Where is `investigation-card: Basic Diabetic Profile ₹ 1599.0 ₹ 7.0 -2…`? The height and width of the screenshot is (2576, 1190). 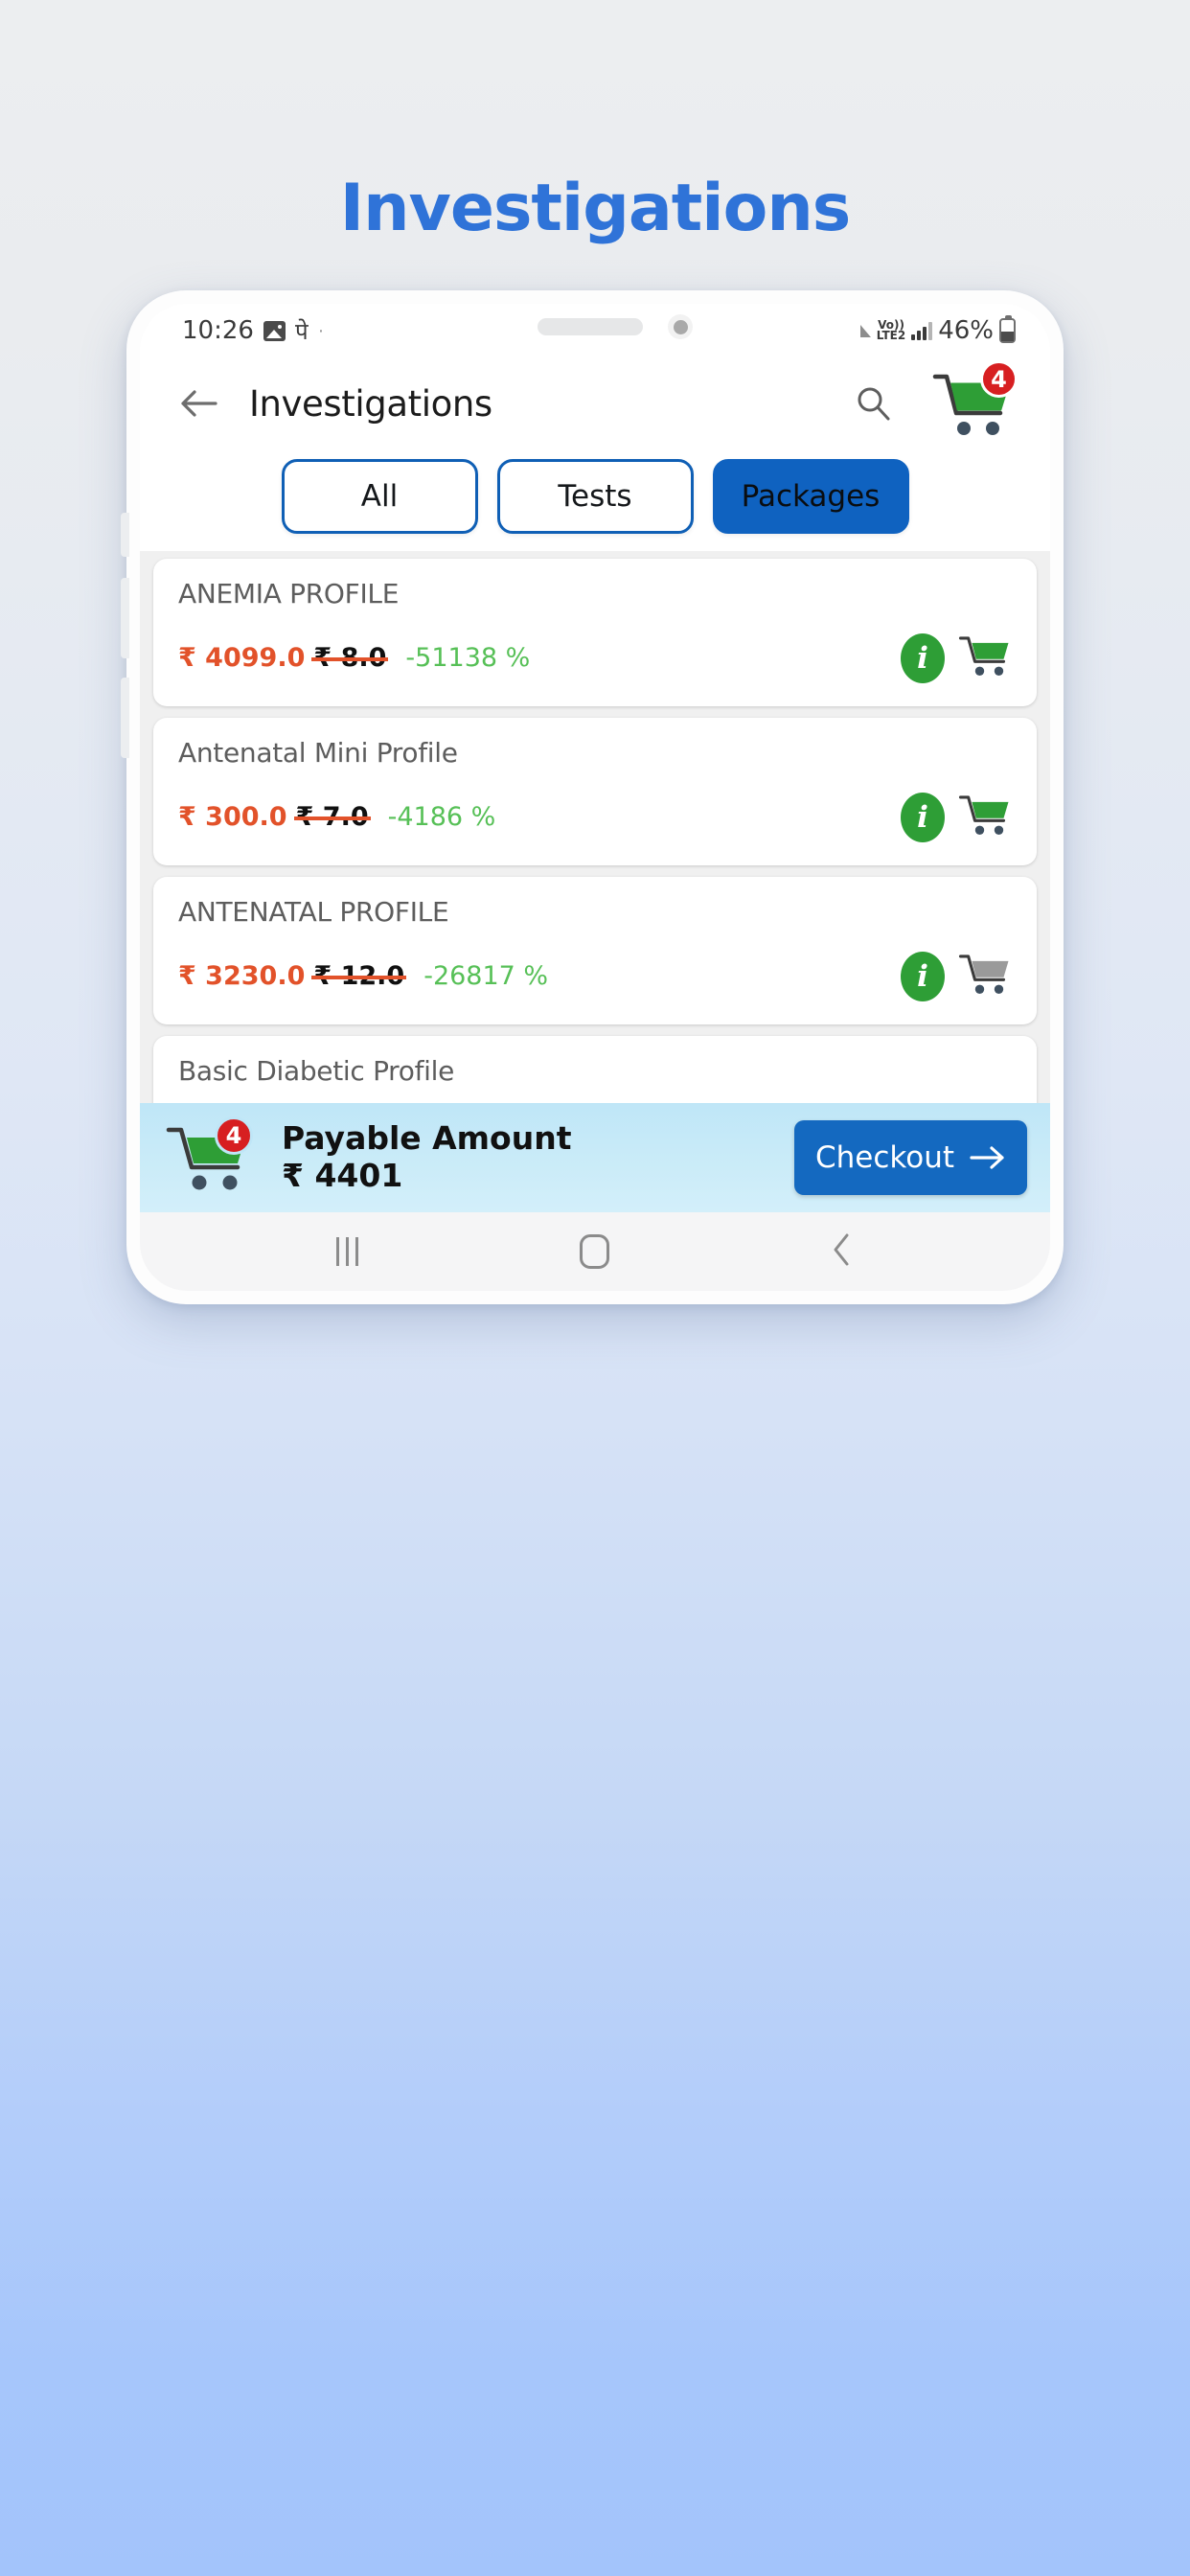 investigation-card: Basic Diabetic Profile ₹ 1599.0 ₹ 7.0 -2… is located at coordinates (595, 1069).